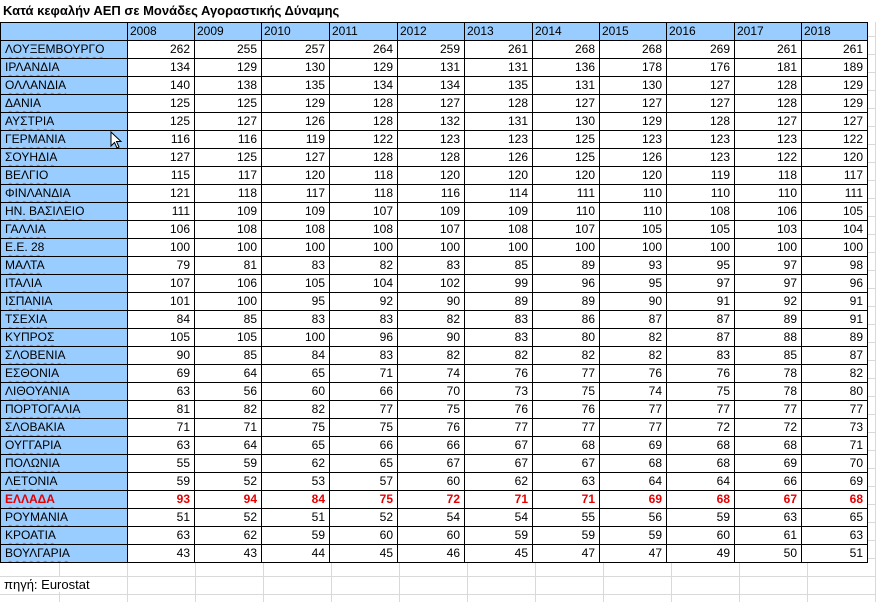 This screenshot has width=876, height=602. What do you see at coordinates (228, 49) in the screenshot?
I see `value-cell: 255` at bounding box center [228, 49].